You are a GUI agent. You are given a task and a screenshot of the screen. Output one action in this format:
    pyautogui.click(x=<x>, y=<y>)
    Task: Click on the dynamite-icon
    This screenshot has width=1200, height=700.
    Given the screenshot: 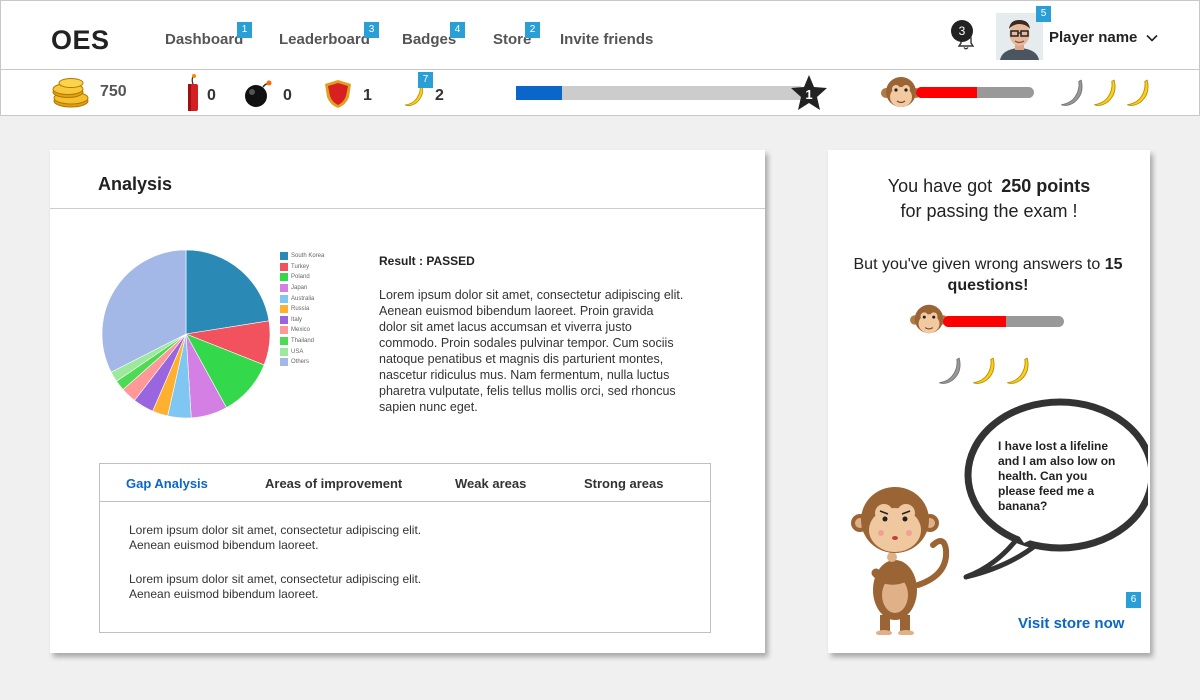 What is the action you would take?
    pyautogui.click(x=193, y=92)
    